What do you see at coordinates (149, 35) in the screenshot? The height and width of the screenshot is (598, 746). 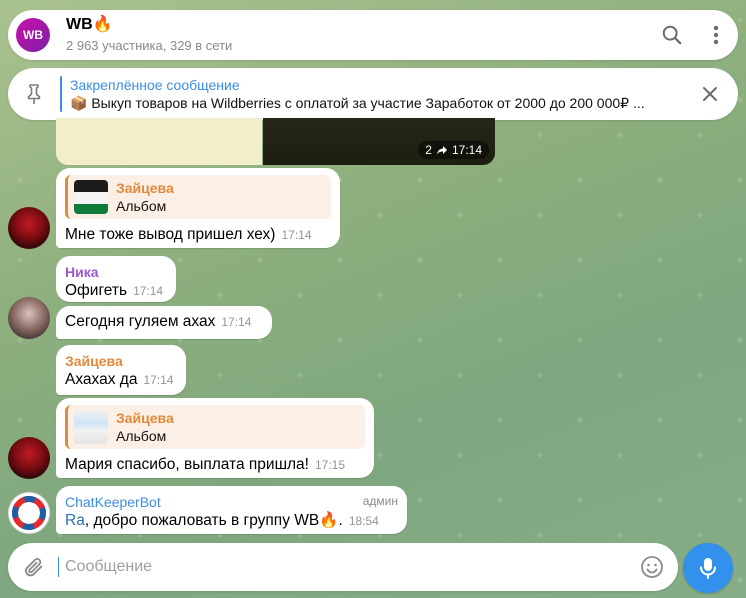 I see `chat-info: WB🔥 2 963 участника, 329 в сети` at bounding box center [149, 35].